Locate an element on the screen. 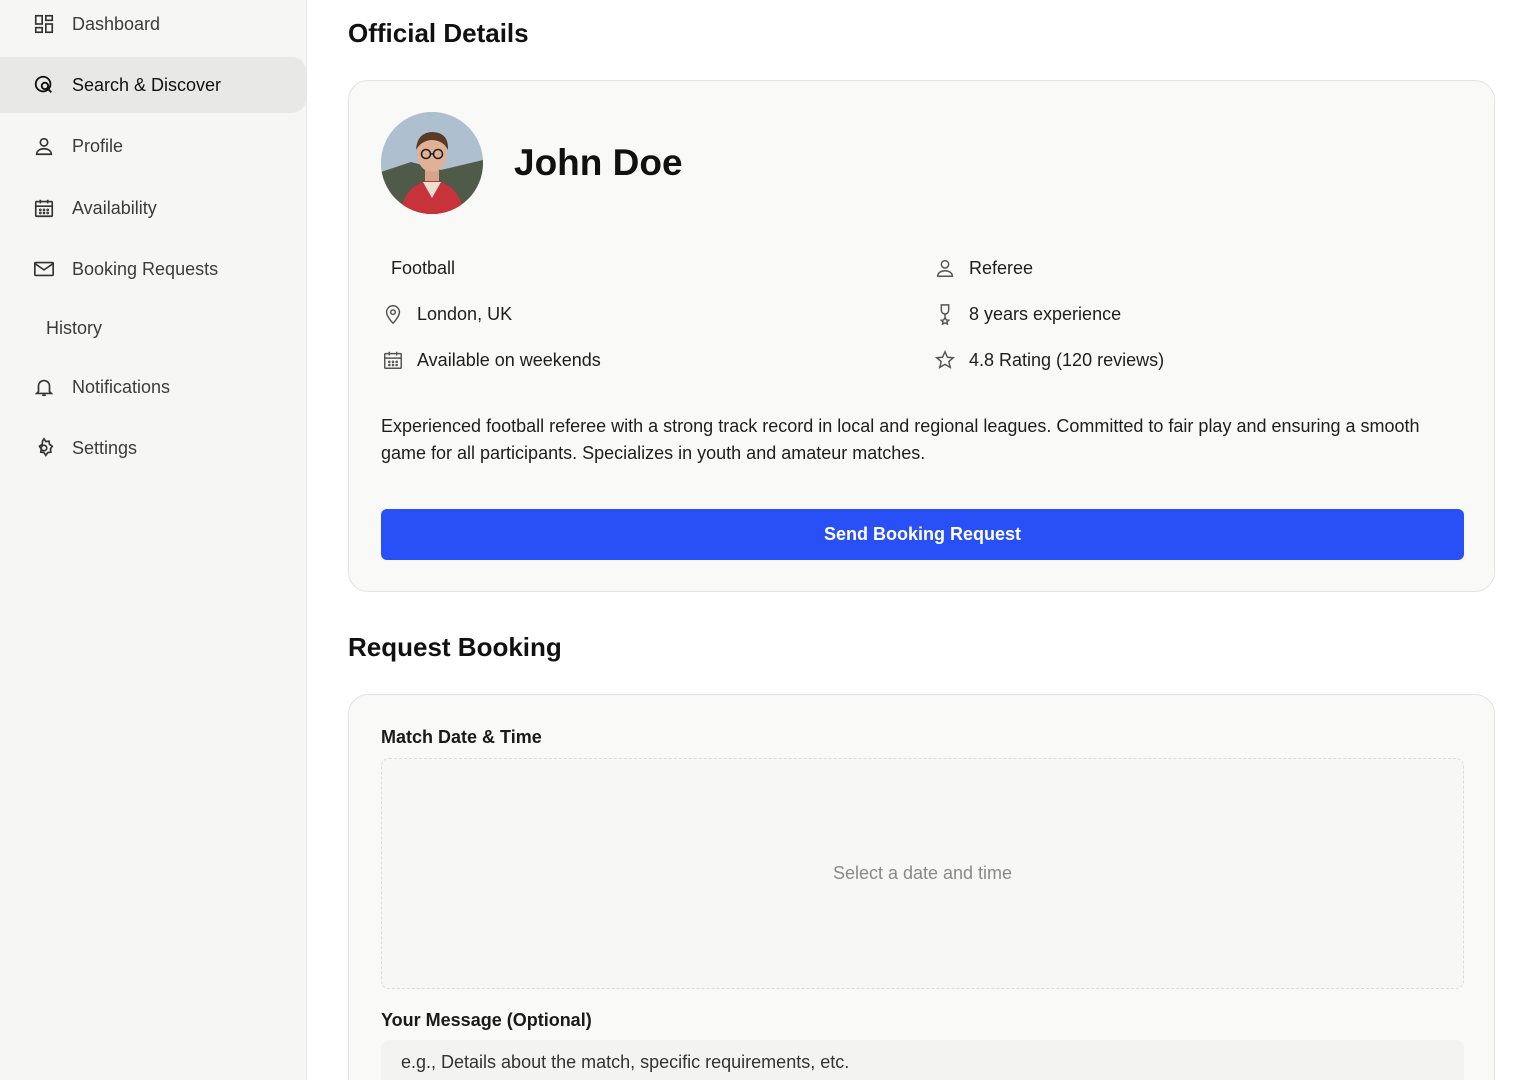  dashboard-icon is located at coordinates (44, 24).